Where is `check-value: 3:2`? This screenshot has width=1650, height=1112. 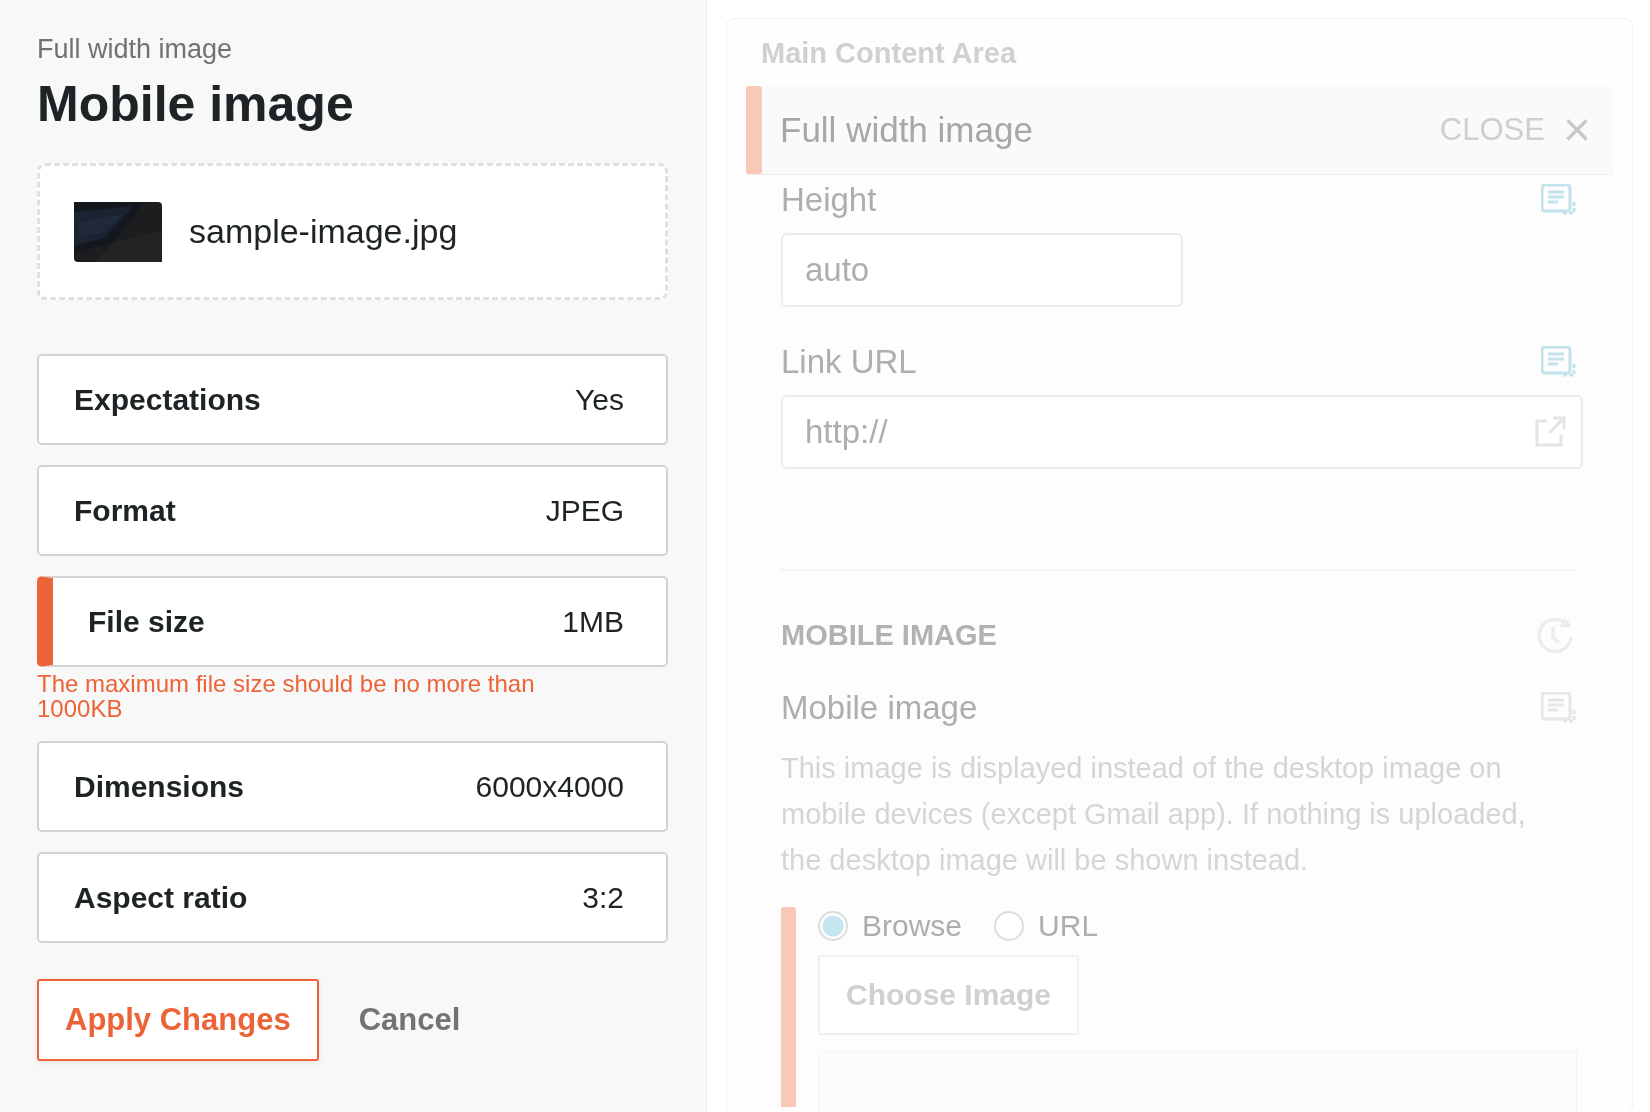
check-value: 3:2 is located at coordinates (603, 897).